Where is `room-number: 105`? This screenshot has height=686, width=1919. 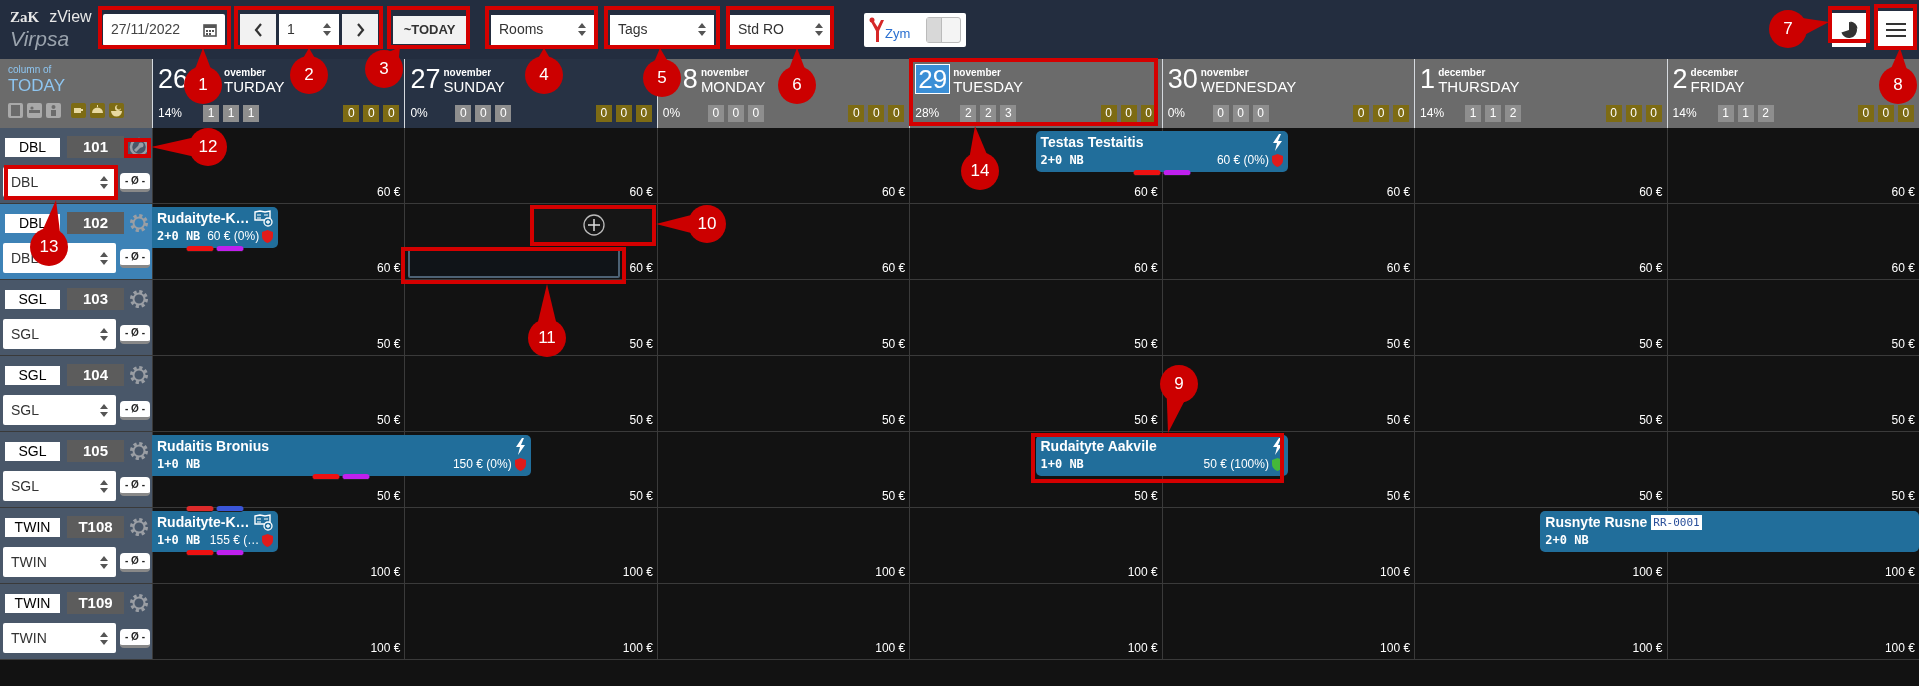 room-number: 105 is located at coordinates (95, 451).